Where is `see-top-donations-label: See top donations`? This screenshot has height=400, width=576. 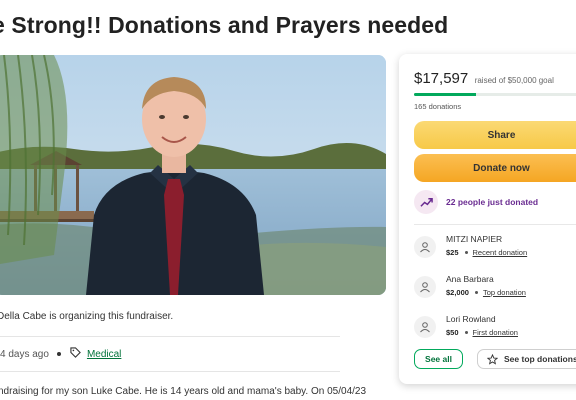 see-top-donations-label: See top donations is located at coordinates (540, 359).